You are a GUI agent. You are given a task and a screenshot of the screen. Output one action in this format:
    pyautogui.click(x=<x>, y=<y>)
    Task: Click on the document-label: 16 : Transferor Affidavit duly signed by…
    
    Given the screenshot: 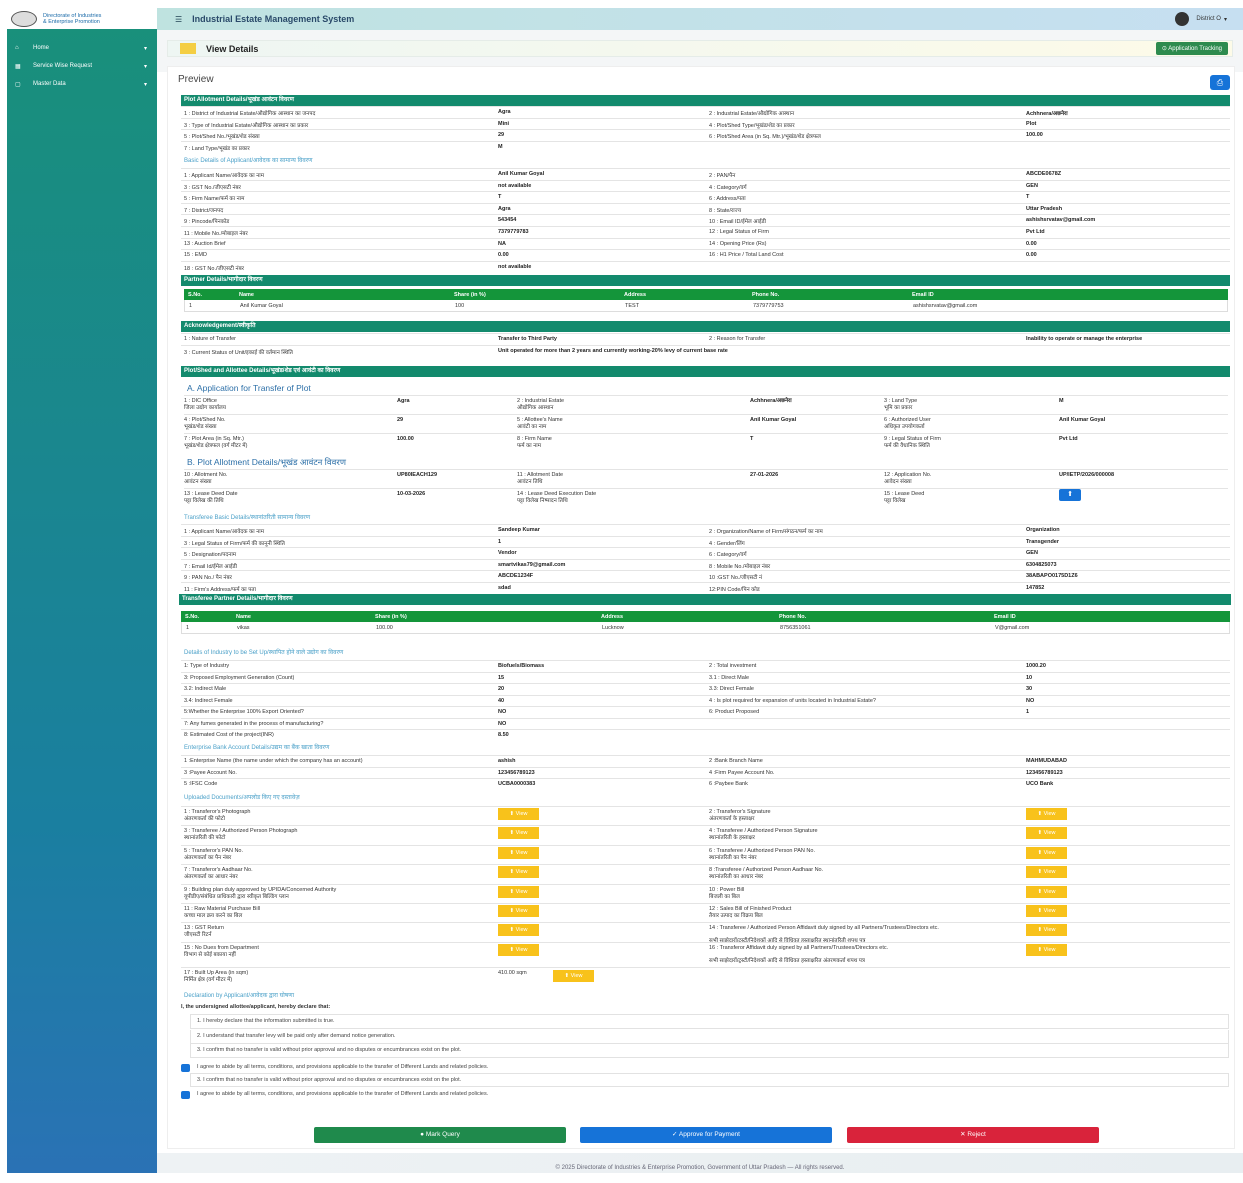 What is the action you would take?
    pyautogui.click(x=799, y=947)
    